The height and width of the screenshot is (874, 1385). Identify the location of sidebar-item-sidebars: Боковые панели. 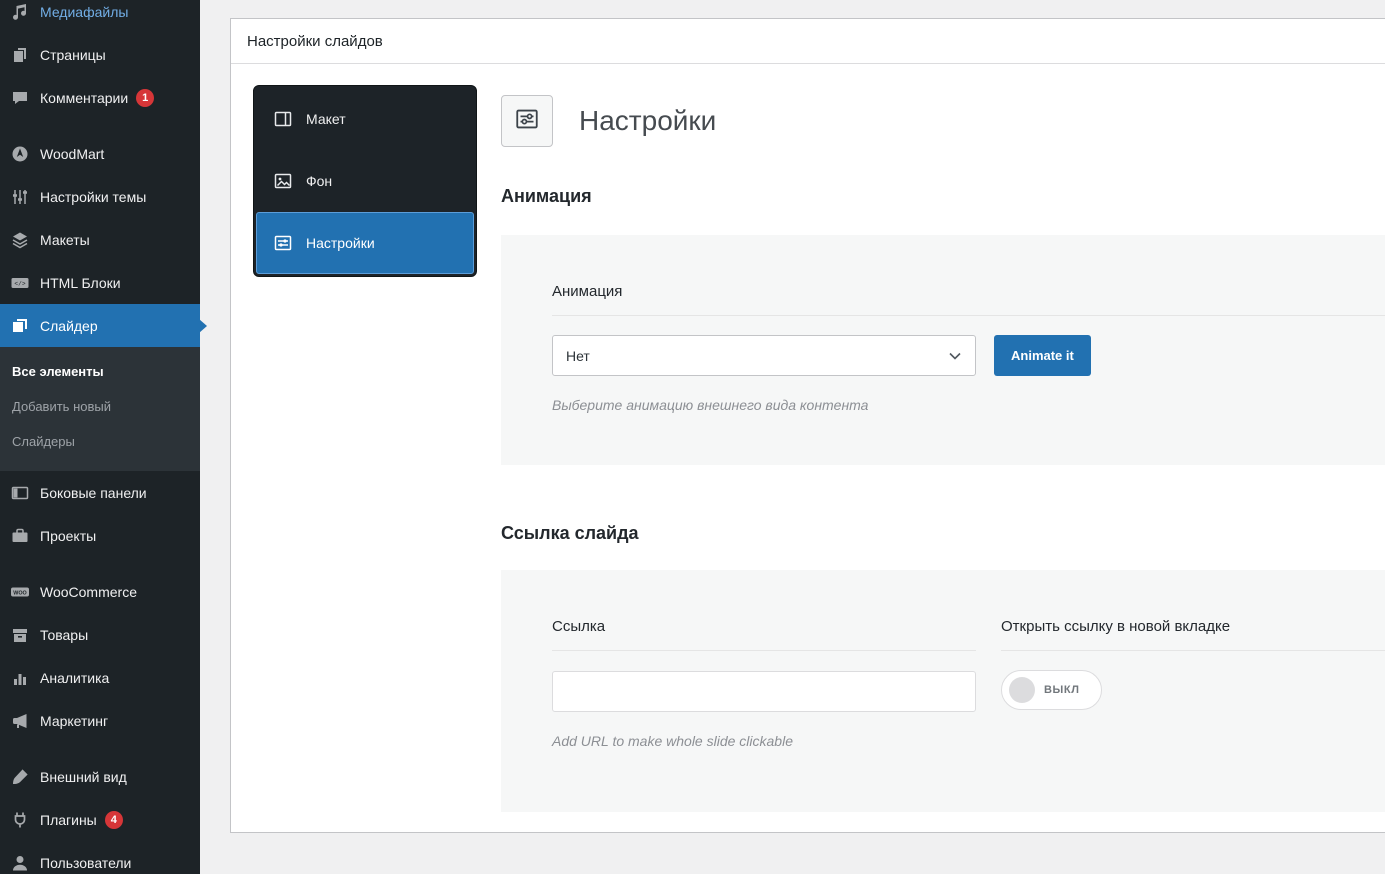
(100, 492).